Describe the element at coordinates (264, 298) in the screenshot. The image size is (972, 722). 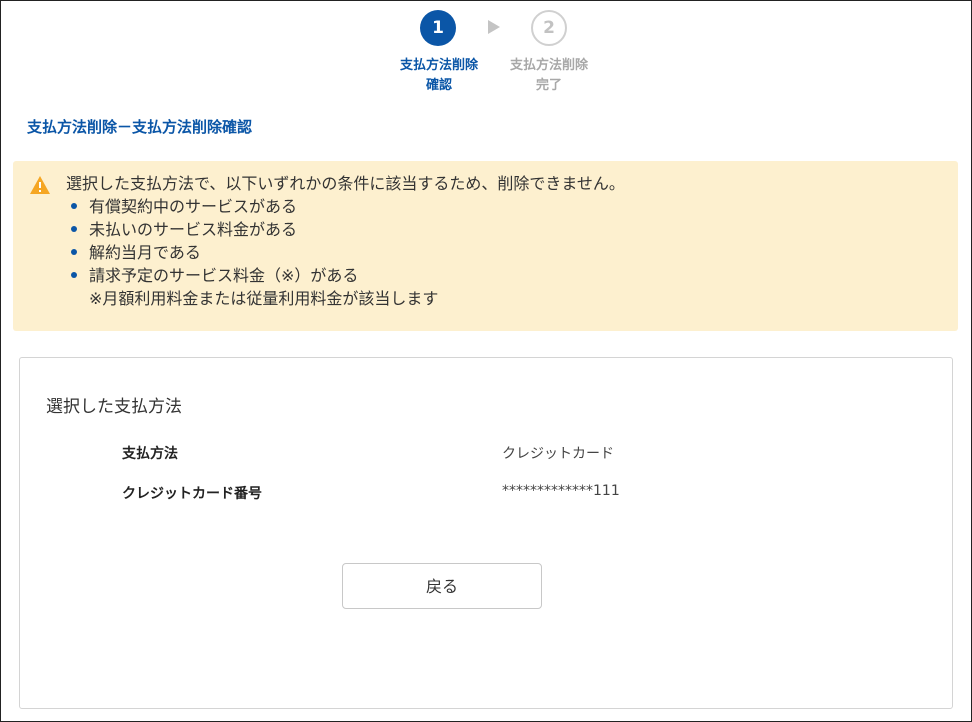
I see `condition-note: ※月額利用料金または従量利用料金が該当します` at that location.